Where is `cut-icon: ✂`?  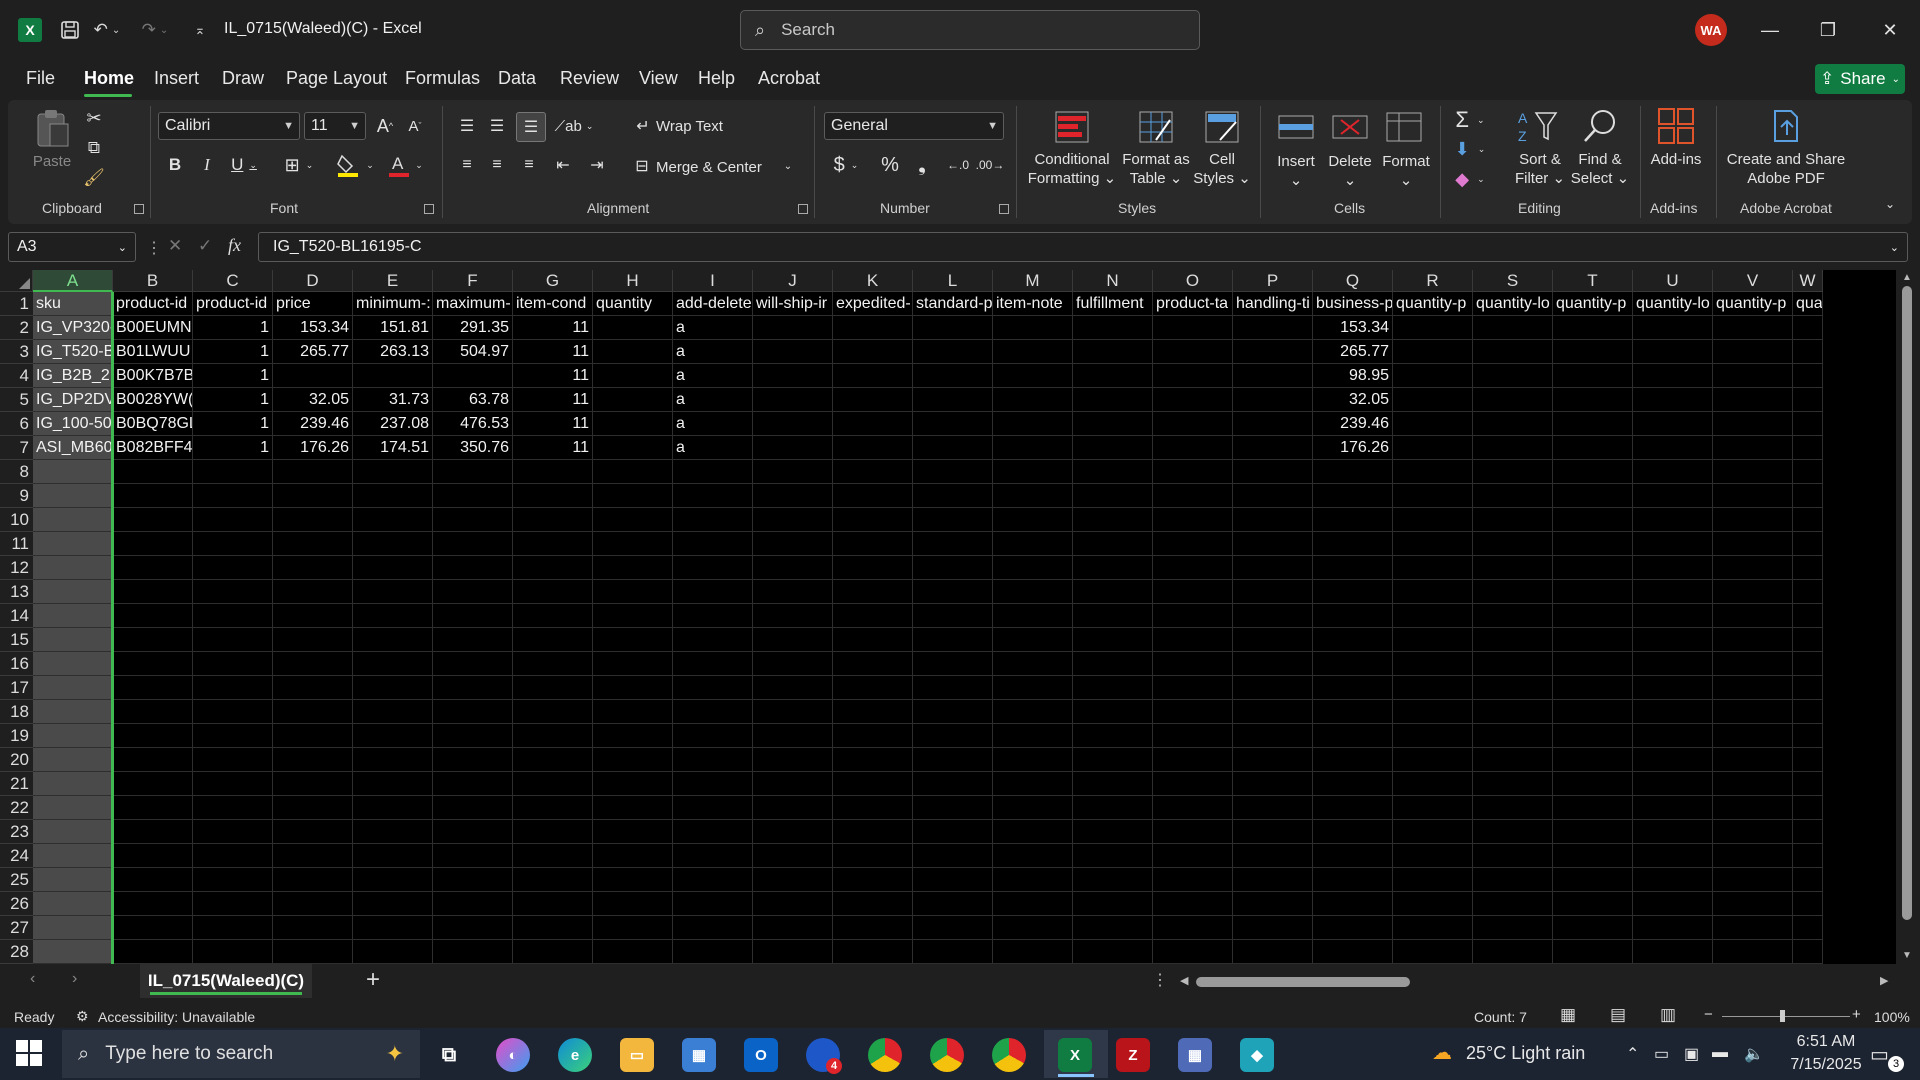
cut-icon: ✂ is located at coordinates (94, 118).